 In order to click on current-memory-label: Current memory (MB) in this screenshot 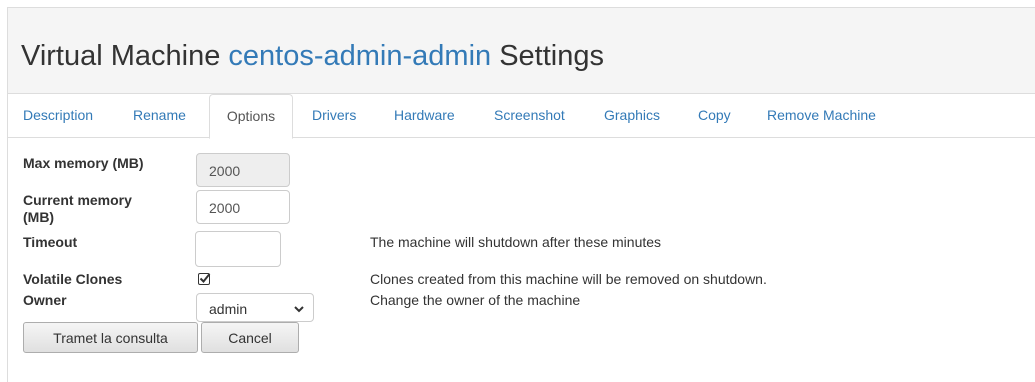, I will do `click(77, 209)`.